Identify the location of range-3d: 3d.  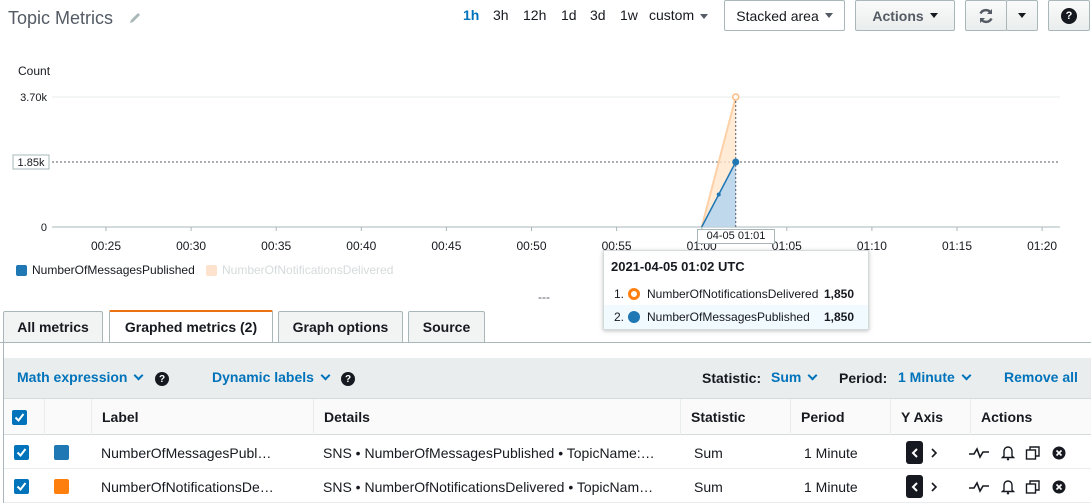
(598, 15).